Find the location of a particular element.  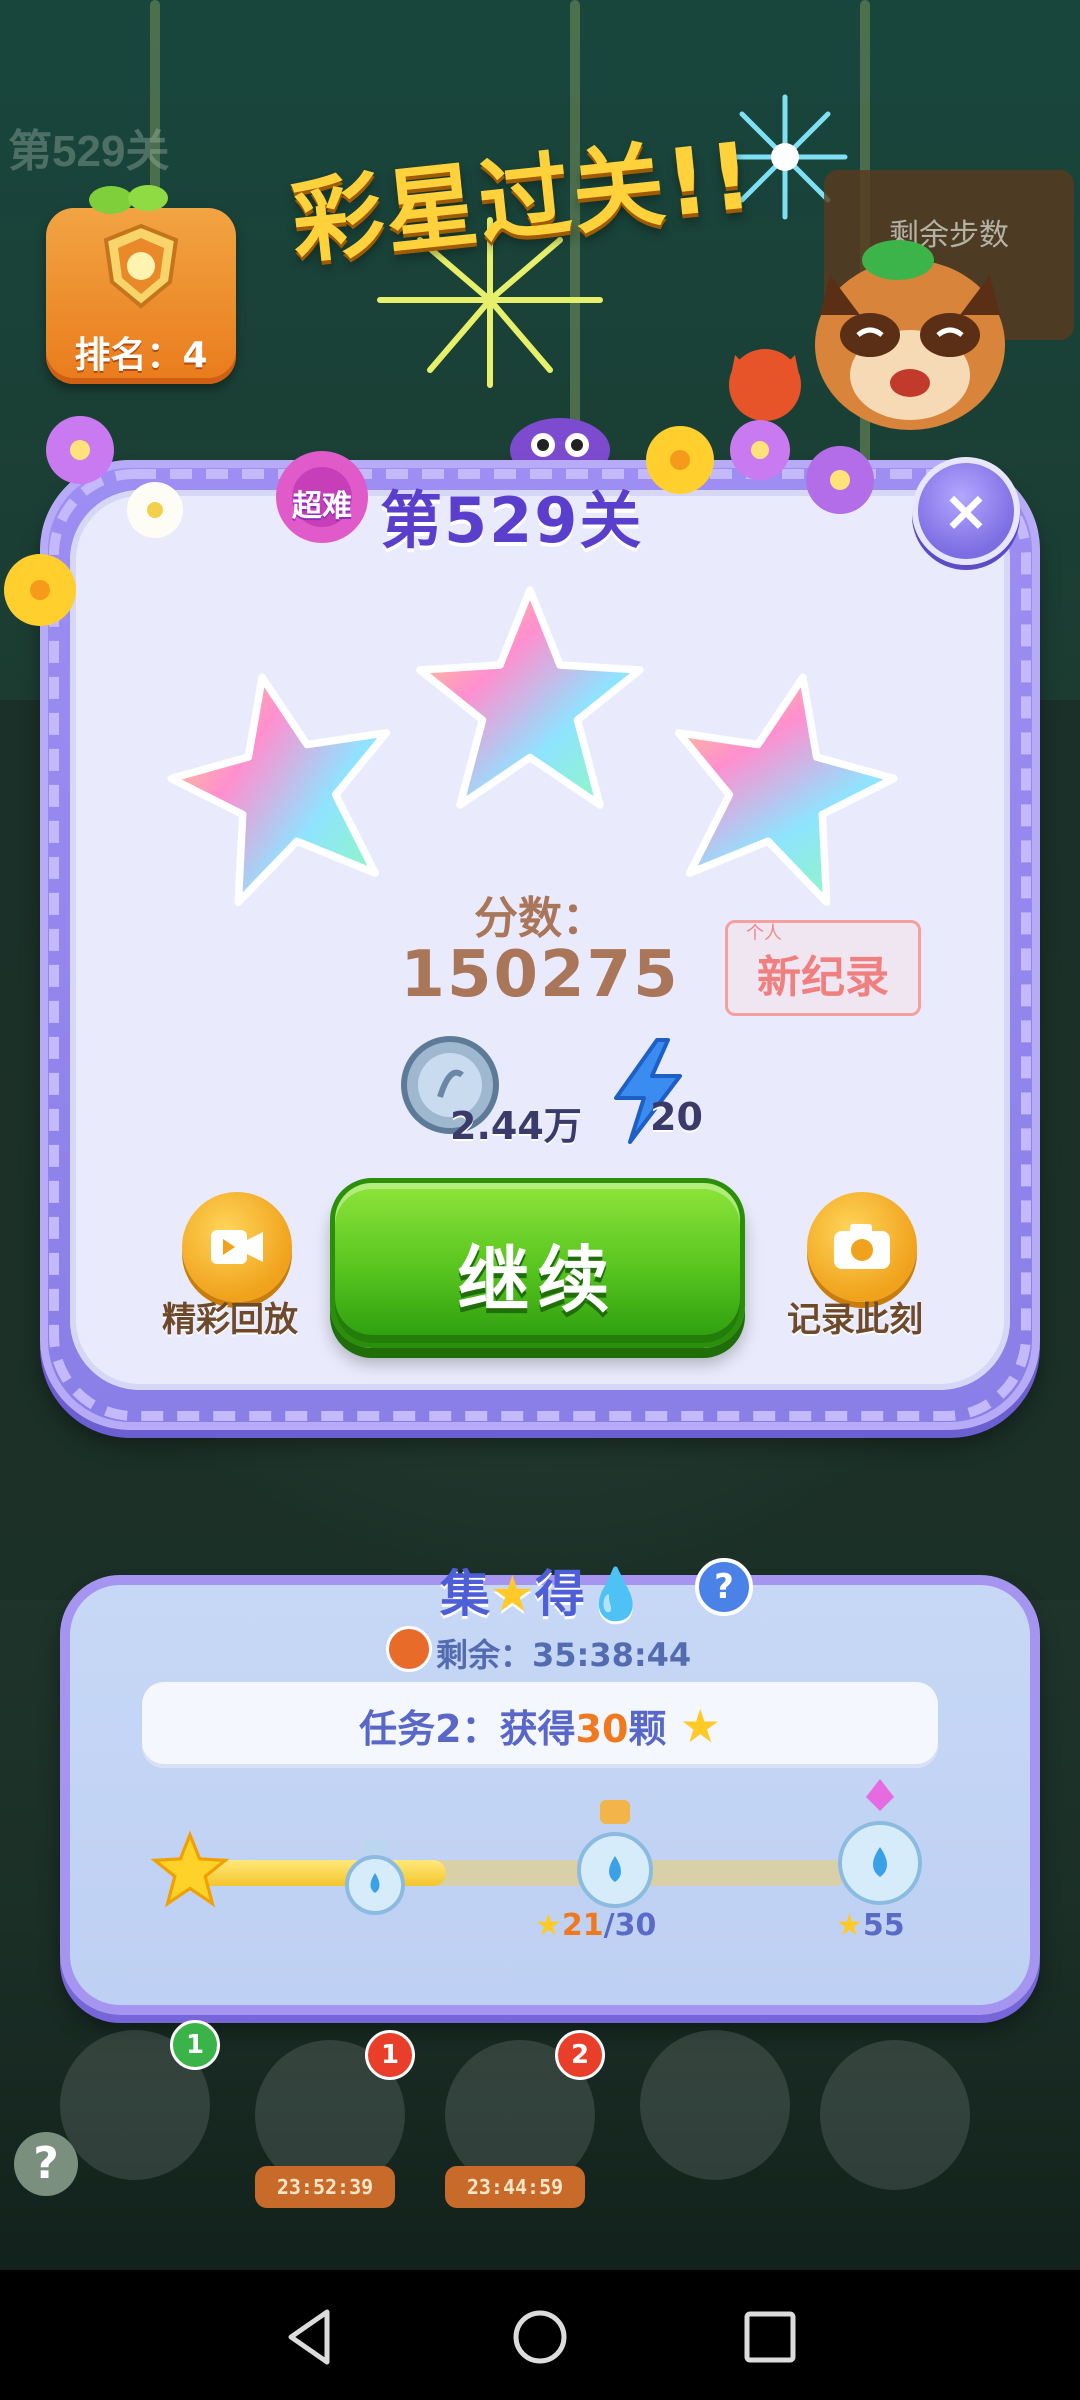

replay-label: 精彩回放 is located at coordinates (230, 1320).